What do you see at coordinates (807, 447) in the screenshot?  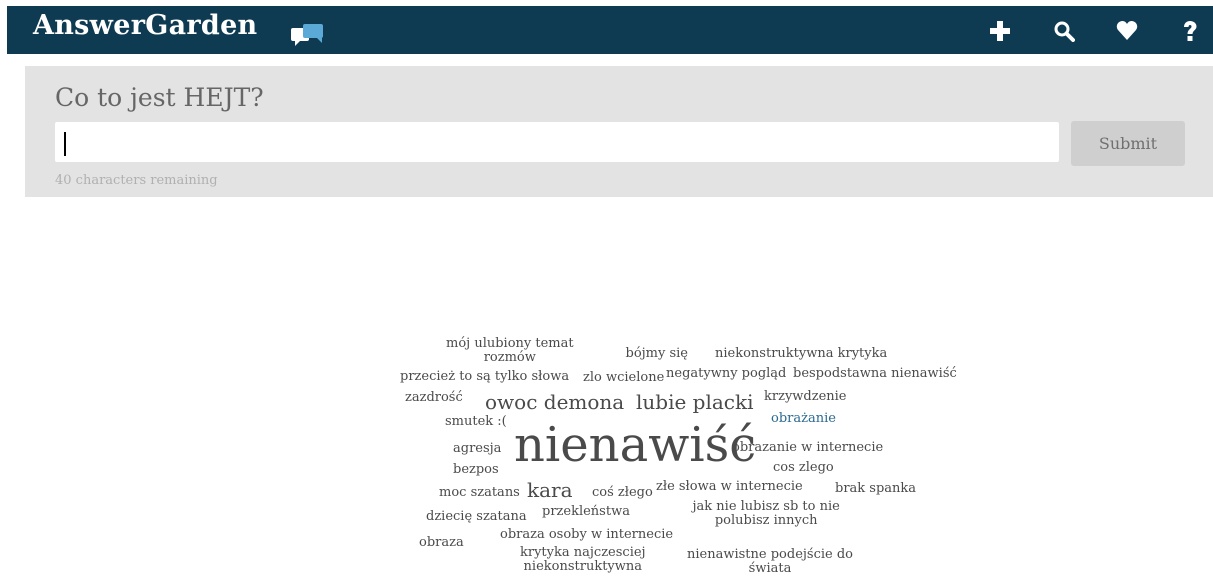 I see `cloud-word: obrazanie w internecie` at bounding box center [807, 447].